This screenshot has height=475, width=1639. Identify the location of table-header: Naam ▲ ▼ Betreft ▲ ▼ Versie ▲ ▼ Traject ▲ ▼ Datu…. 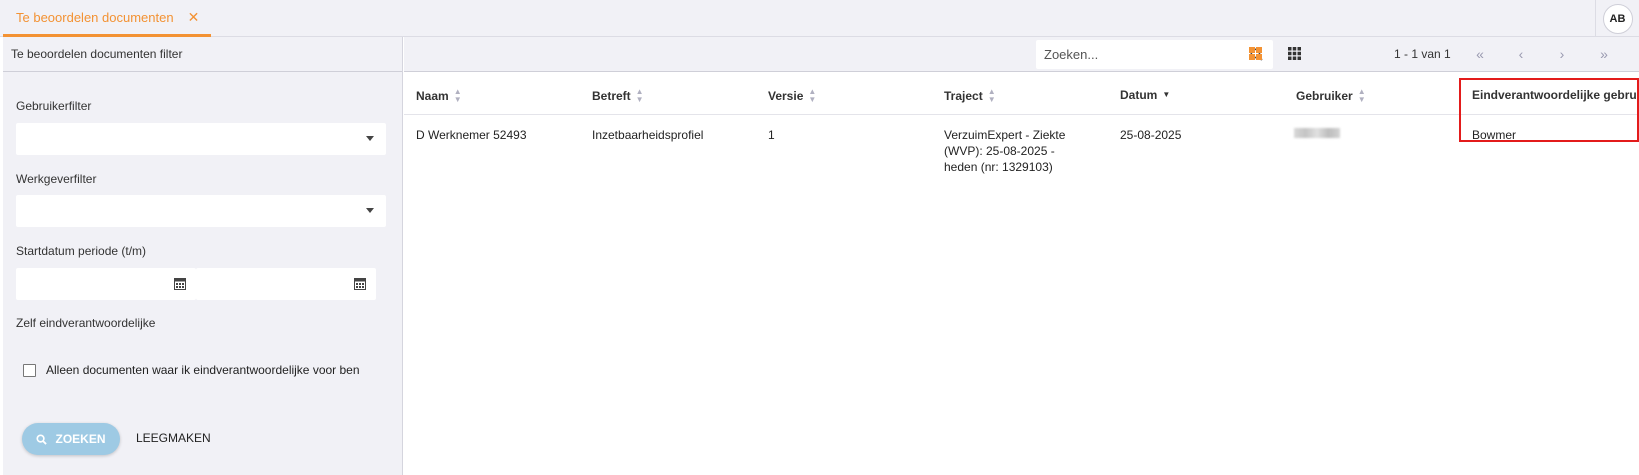
(1021, 93).